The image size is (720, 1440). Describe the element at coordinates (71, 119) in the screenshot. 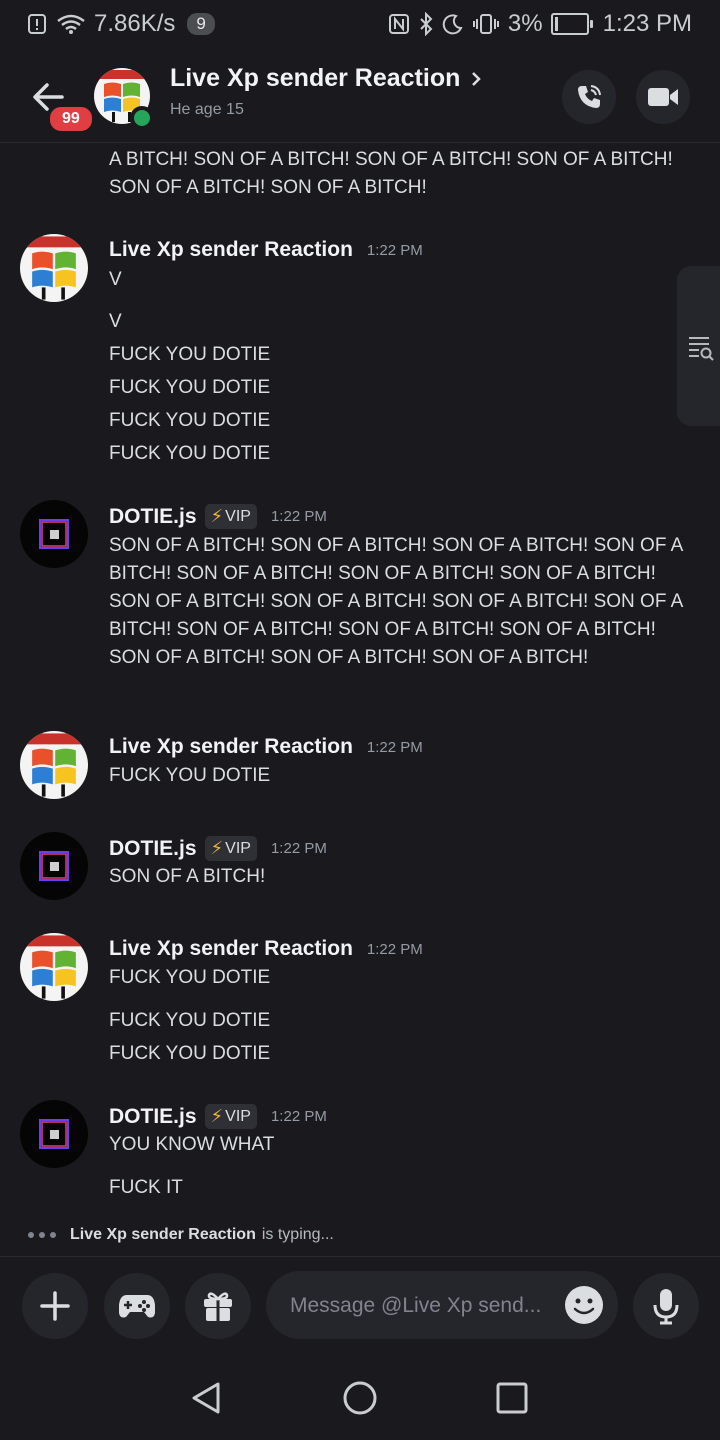

I see `unread-badge: 99` at that location.